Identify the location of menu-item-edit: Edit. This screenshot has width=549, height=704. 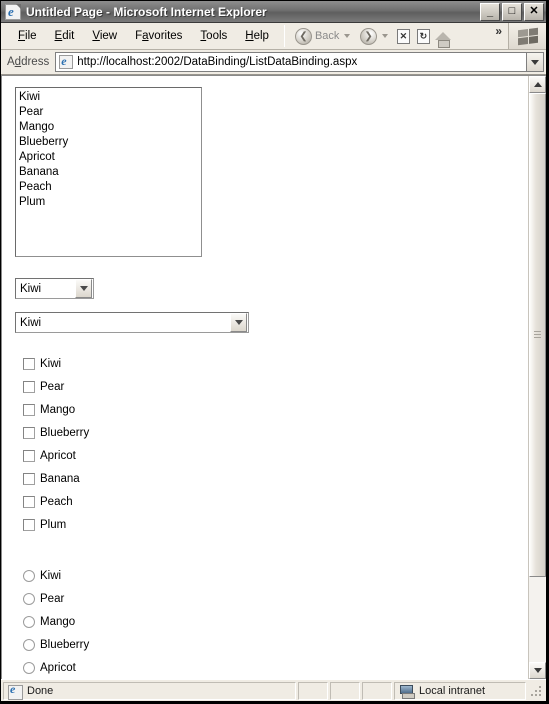
(65, 36).